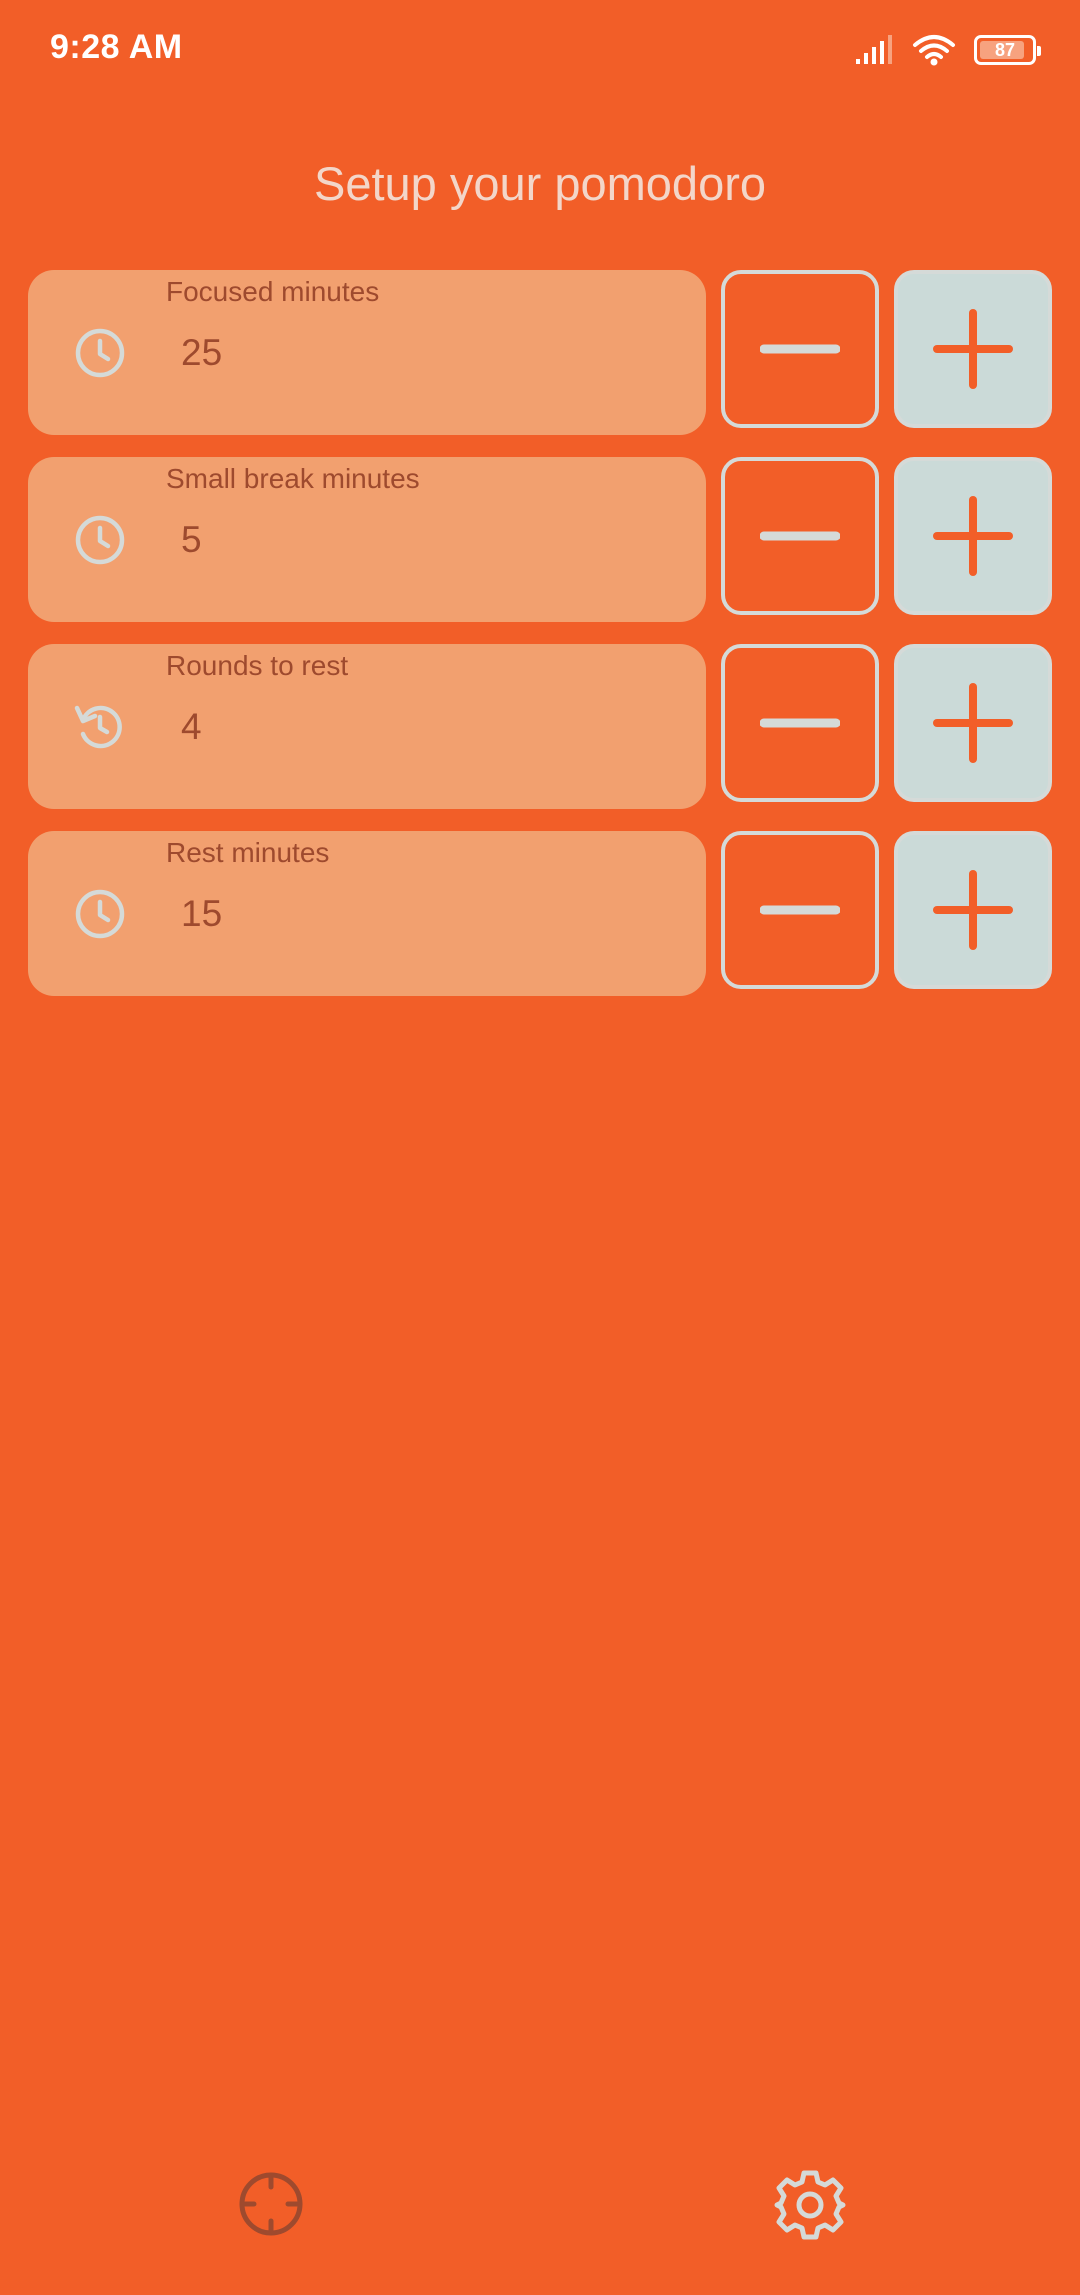  Describe the element at coordinates (874, 49) in the screenshot. I see `signal-icon` at that location.